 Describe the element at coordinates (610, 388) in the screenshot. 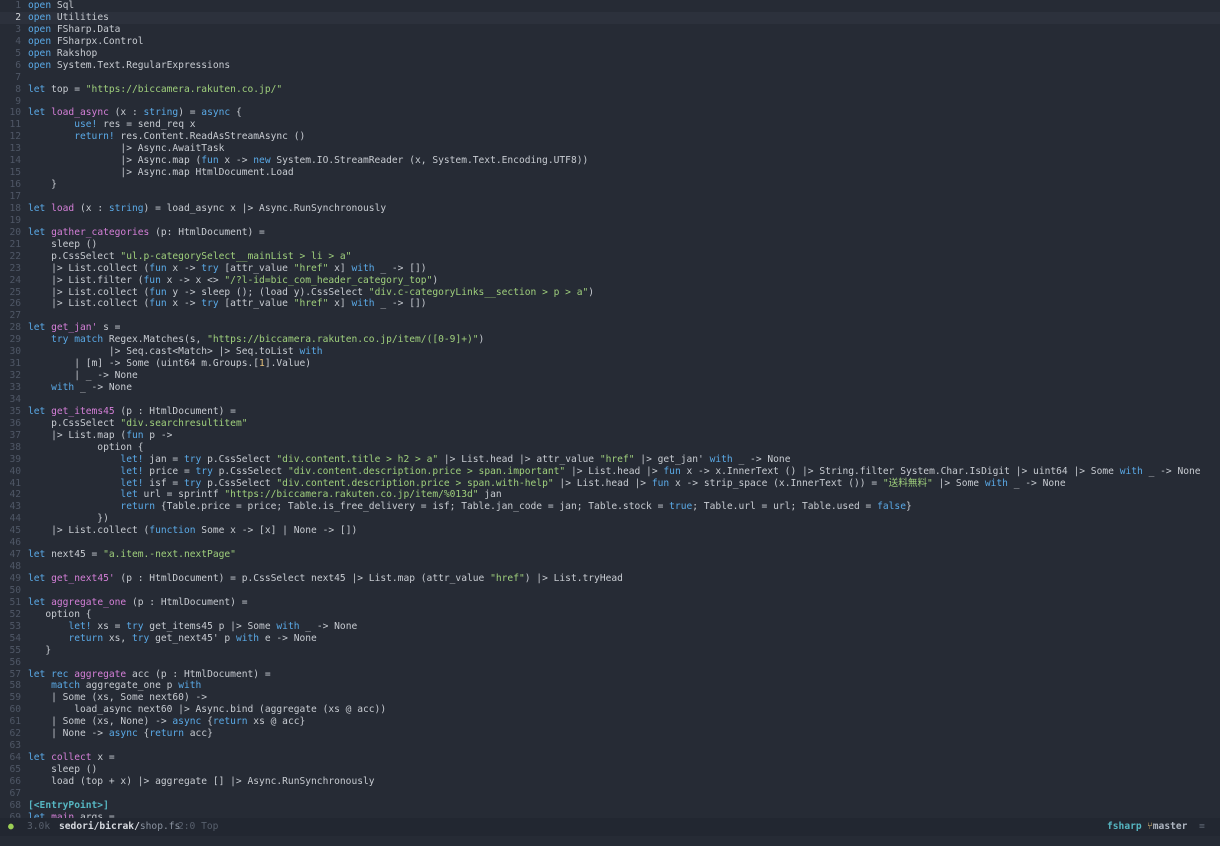

I see `code-line: 33 with _ -> None` at that location.